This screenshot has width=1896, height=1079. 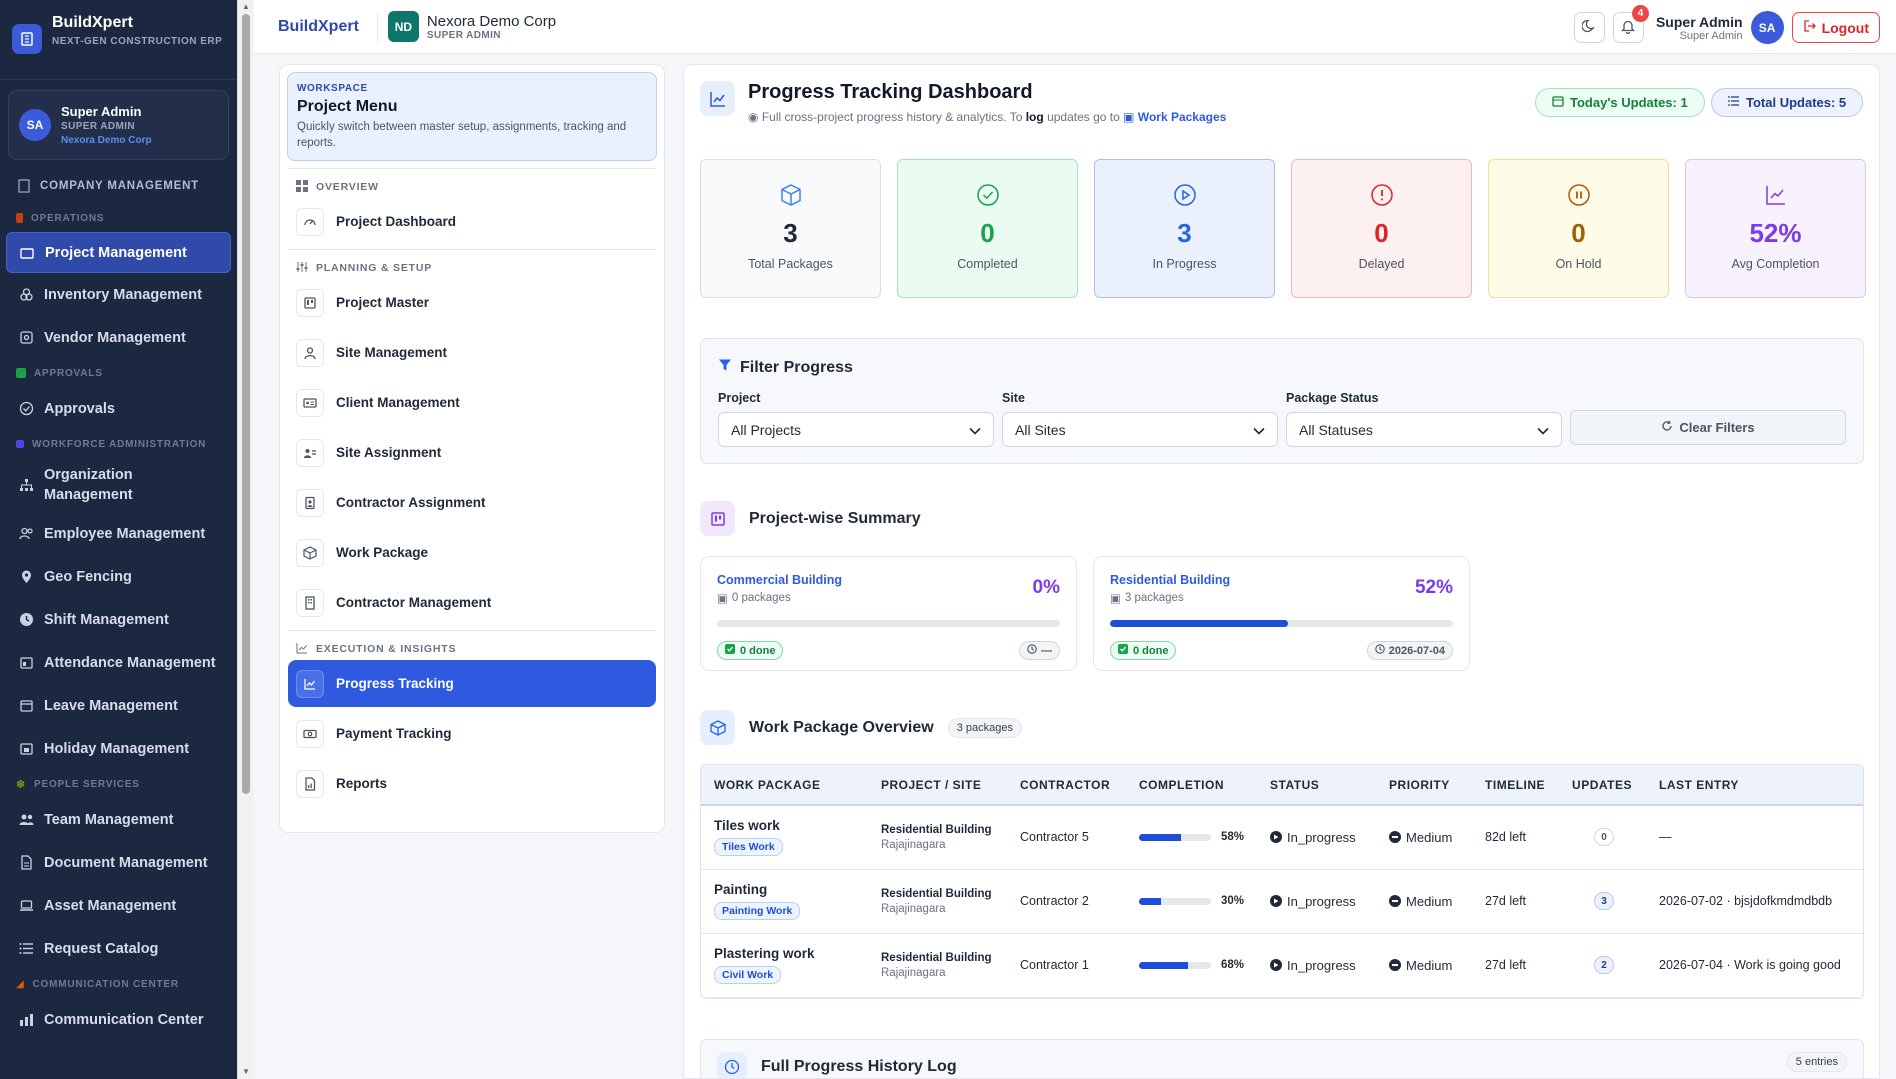 I want to click on header-user-name: Super Admin, so click(x=1699, y=21).